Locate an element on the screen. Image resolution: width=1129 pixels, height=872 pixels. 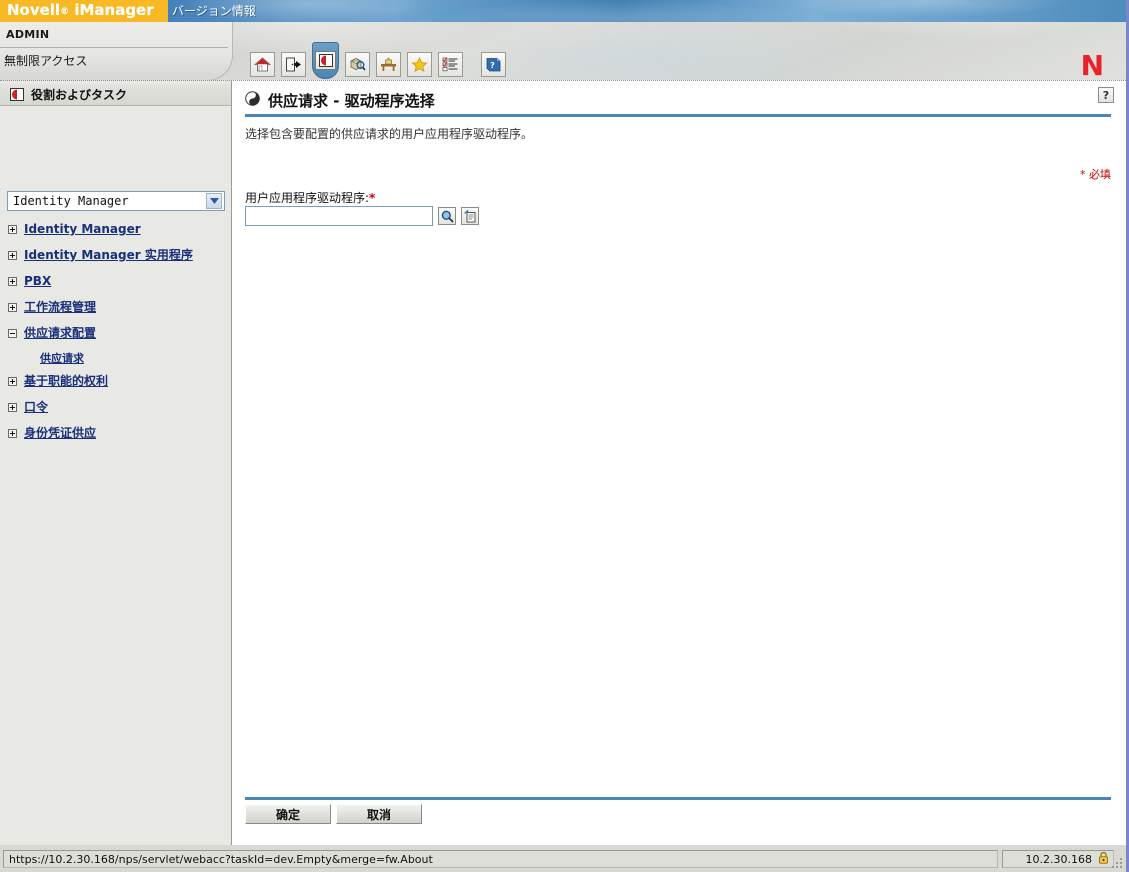
access-level-label: 無制限アクセス is located at coordinates (46, 61).